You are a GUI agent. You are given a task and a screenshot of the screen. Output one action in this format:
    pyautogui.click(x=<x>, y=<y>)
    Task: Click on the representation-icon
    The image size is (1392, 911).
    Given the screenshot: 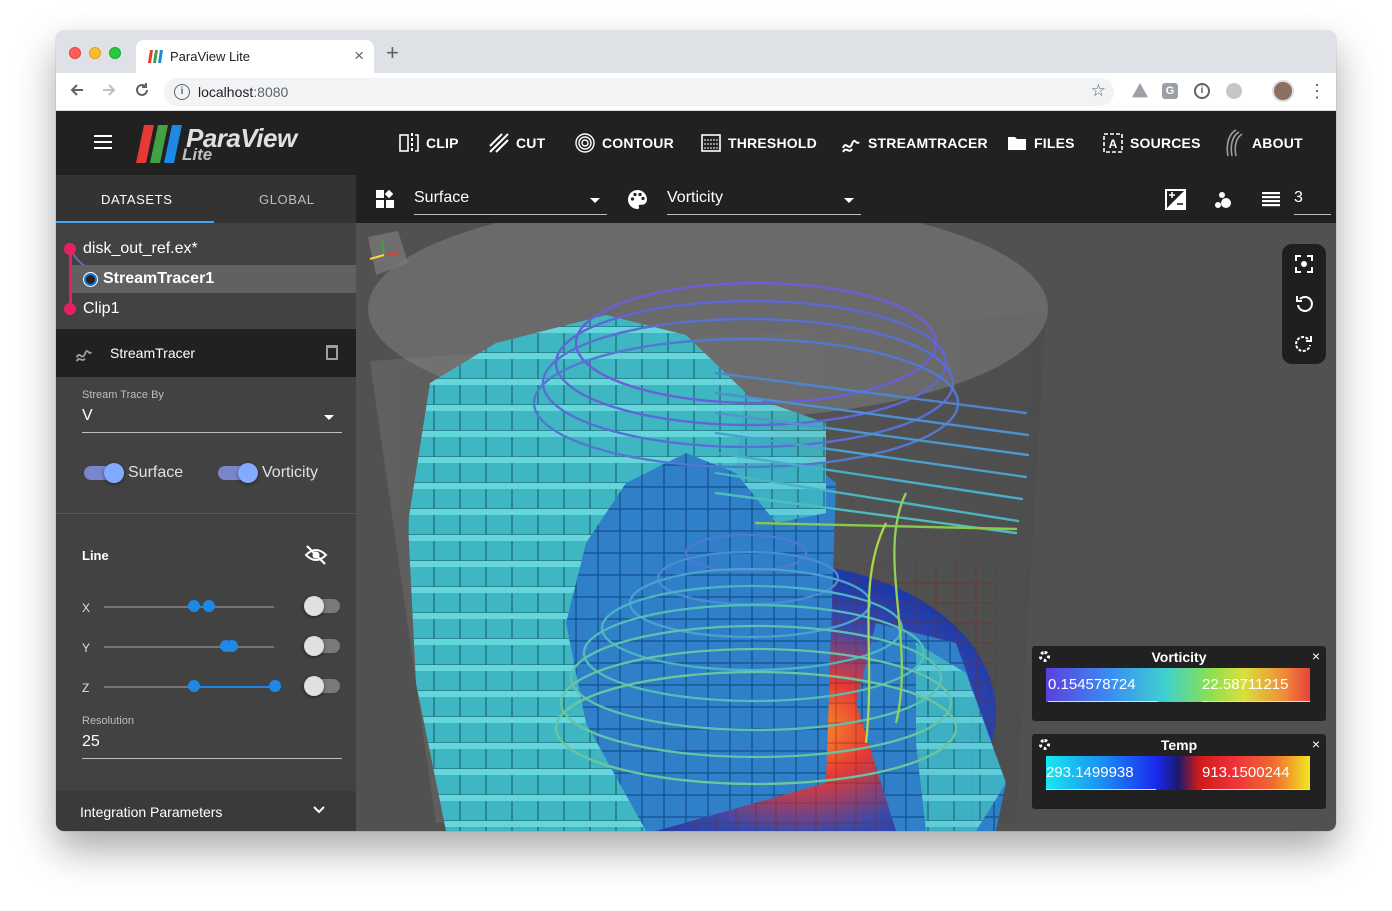 What is the action you would take?
    pyautogui.click(x=385, y=198)
    